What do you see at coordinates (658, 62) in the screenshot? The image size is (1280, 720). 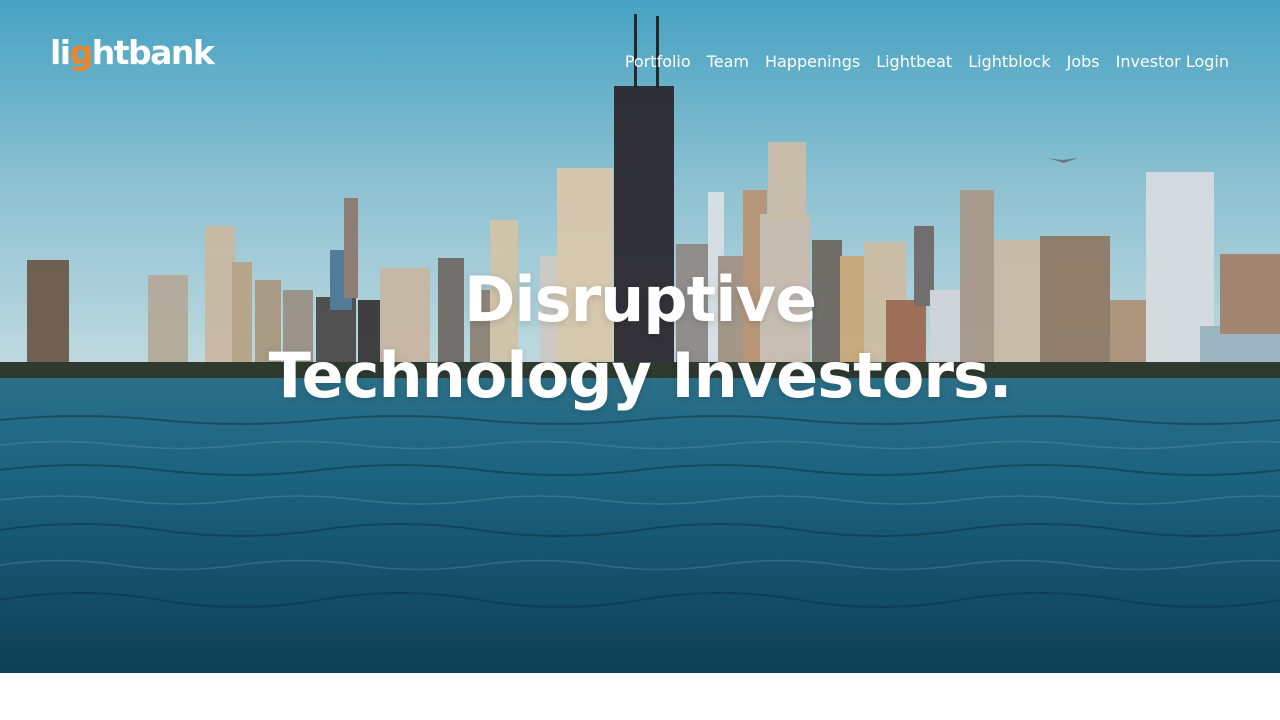 I see `nav-item-portfolio: Portfolio` at bounding box center [658, 62].